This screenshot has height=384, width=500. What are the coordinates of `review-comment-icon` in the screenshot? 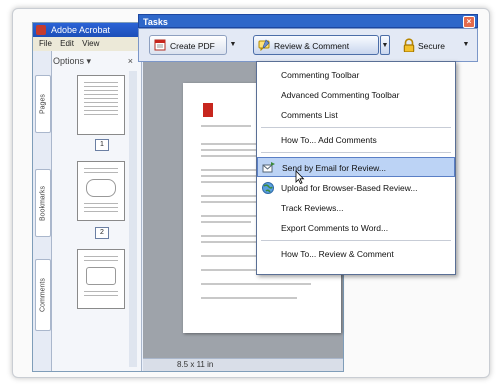 It's located at (264, 45).